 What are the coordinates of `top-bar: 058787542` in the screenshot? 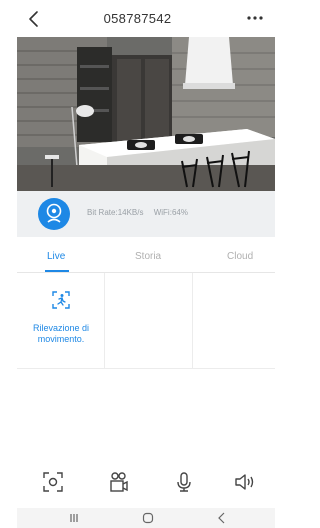 It's located at (137, 18).